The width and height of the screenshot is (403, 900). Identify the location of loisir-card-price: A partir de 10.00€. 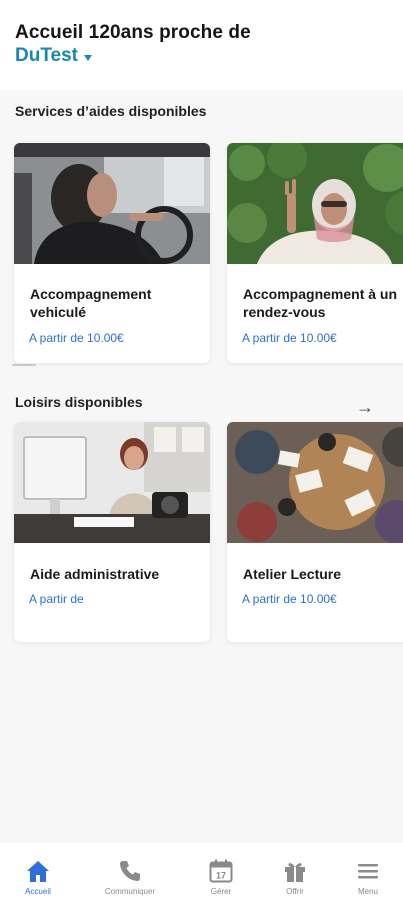
(289, 599).